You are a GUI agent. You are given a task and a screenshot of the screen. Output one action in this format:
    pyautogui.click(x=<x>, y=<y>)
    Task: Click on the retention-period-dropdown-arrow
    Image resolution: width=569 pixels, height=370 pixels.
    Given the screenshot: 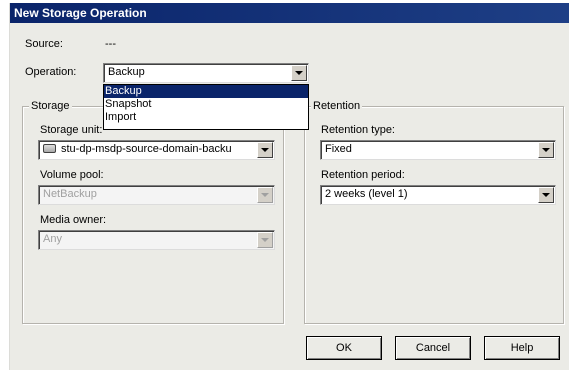 What is the action you would take?
    pyautogui.click(x=546, y=195)
    